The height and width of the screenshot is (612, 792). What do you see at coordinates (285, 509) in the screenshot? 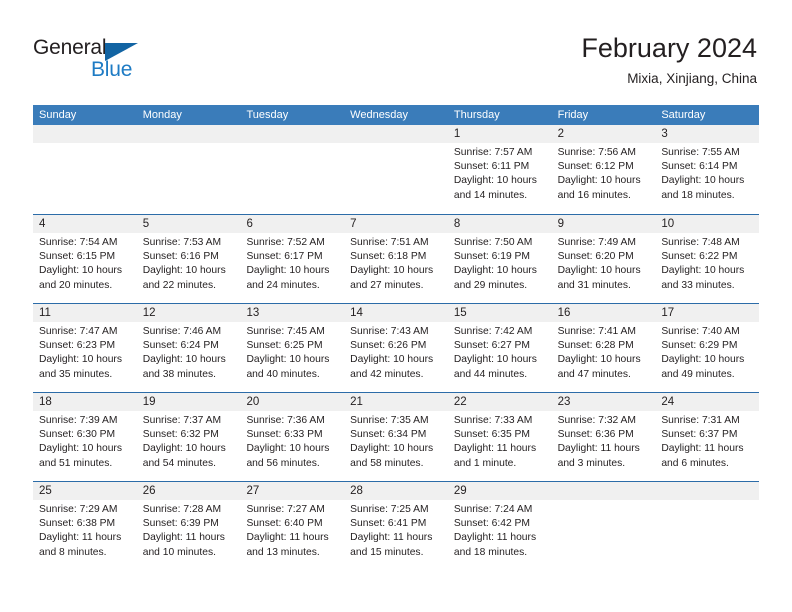
I see `day-sunrise-text: Sunrise: 7:27 AM` at bounding box center [285, 509].